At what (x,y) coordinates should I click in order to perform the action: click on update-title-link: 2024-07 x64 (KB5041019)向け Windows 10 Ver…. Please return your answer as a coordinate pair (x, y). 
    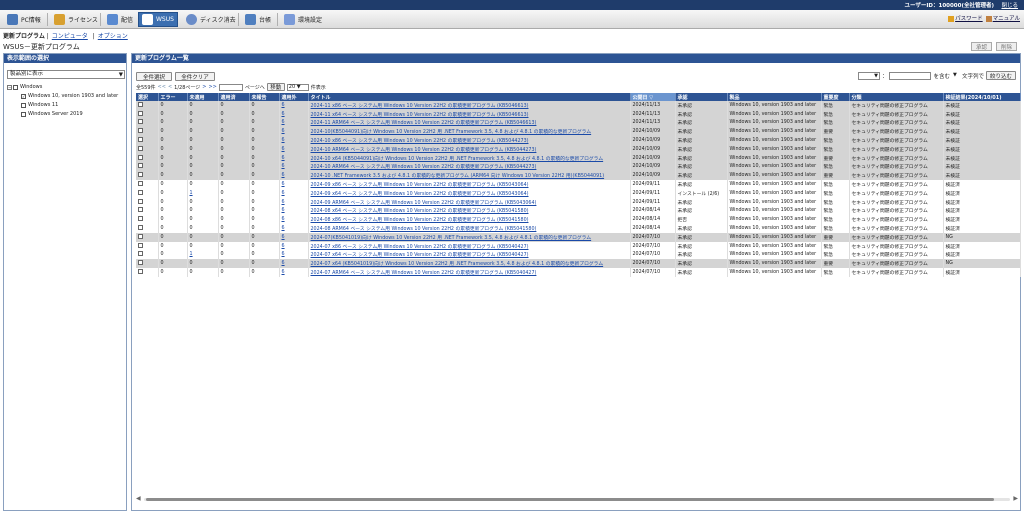
    Looking at the image, I should click on (457, 264).